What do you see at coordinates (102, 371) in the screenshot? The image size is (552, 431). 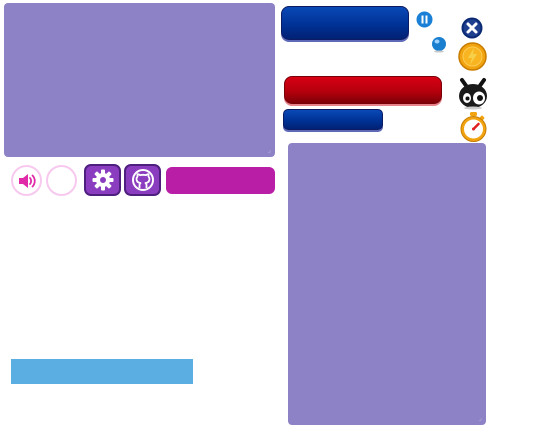 I see `progress-bar-blue` at bounding box center [102, 371].